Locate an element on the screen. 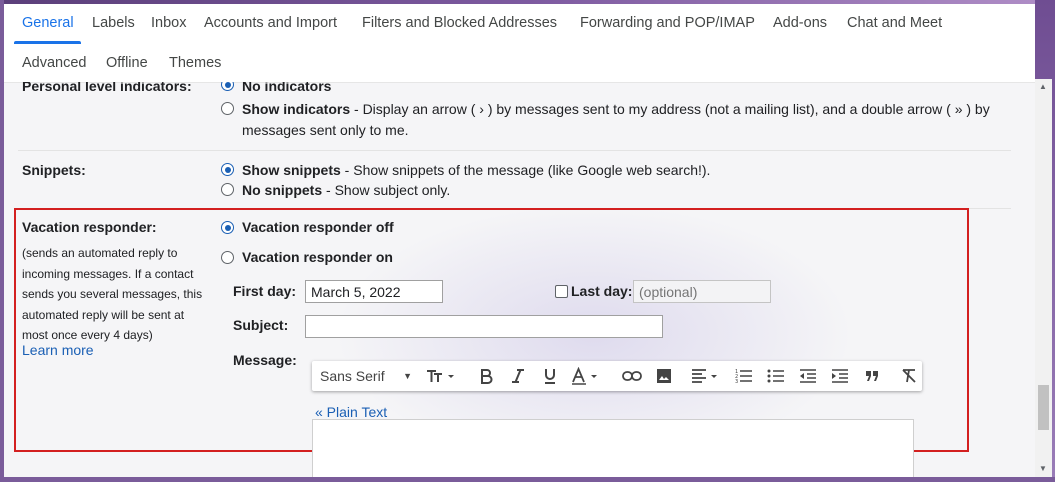 This screenshot has width=1055, height=482. quote-icon is located at coordinates (872, 376).